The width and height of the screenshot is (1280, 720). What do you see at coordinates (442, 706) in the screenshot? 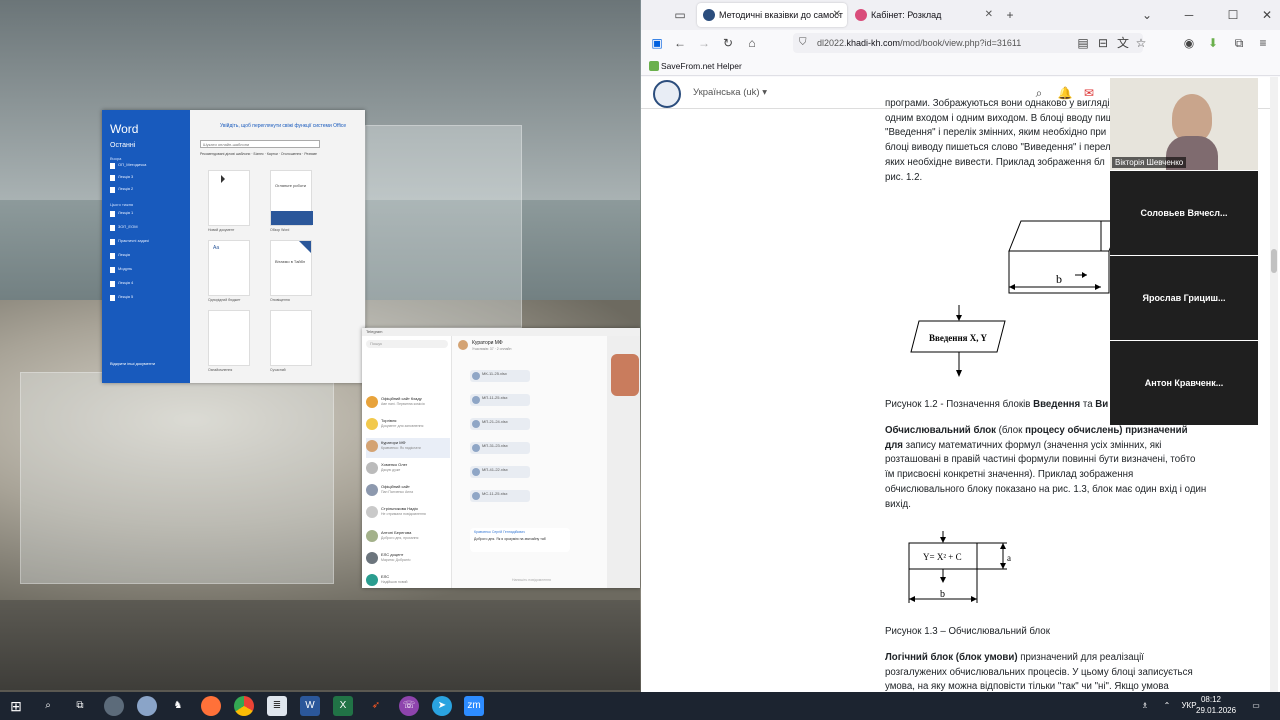
I see `telegram-icon: ➤` at bounding box center [442, 706].